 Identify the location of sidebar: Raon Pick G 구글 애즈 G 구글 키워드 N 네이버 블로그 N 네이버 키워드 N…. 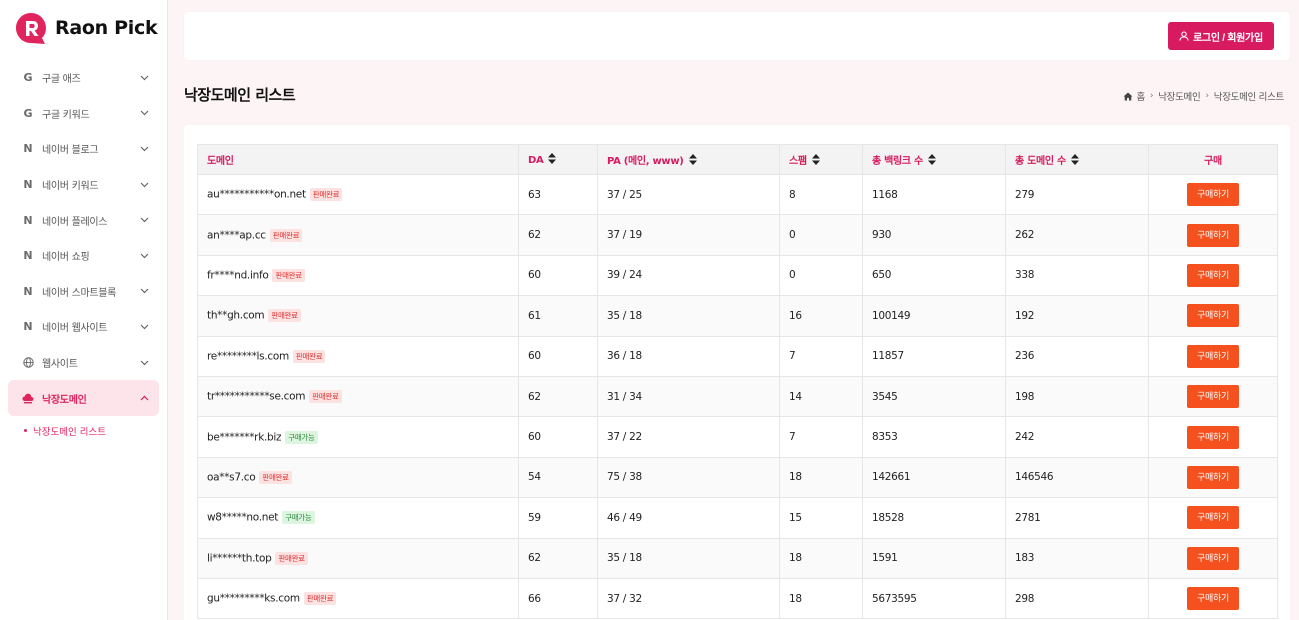
(84, 310).